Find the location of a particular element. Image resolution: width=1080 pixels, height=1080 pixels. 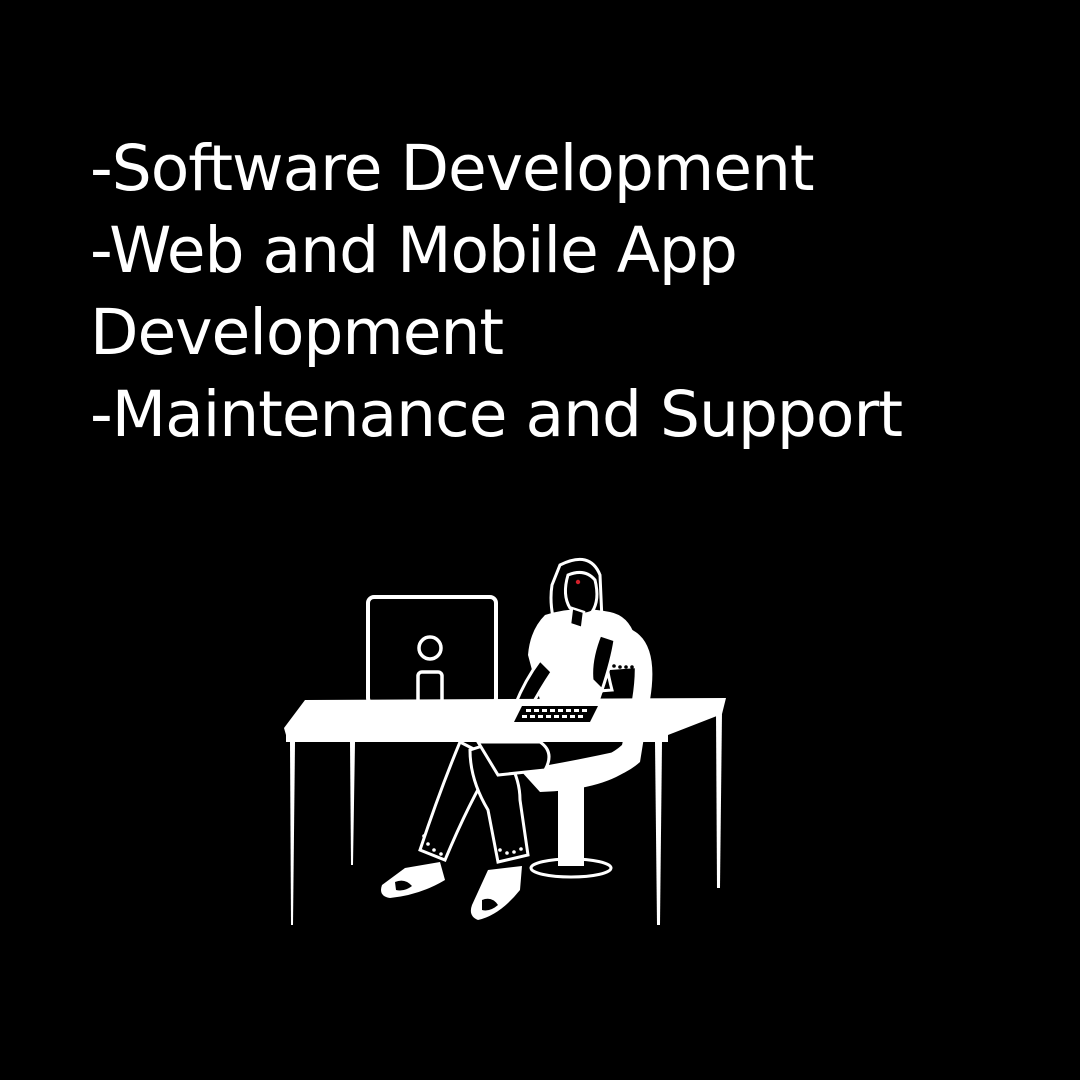

person-at-desk-illustration-icon is located at coordinates (505, 741).